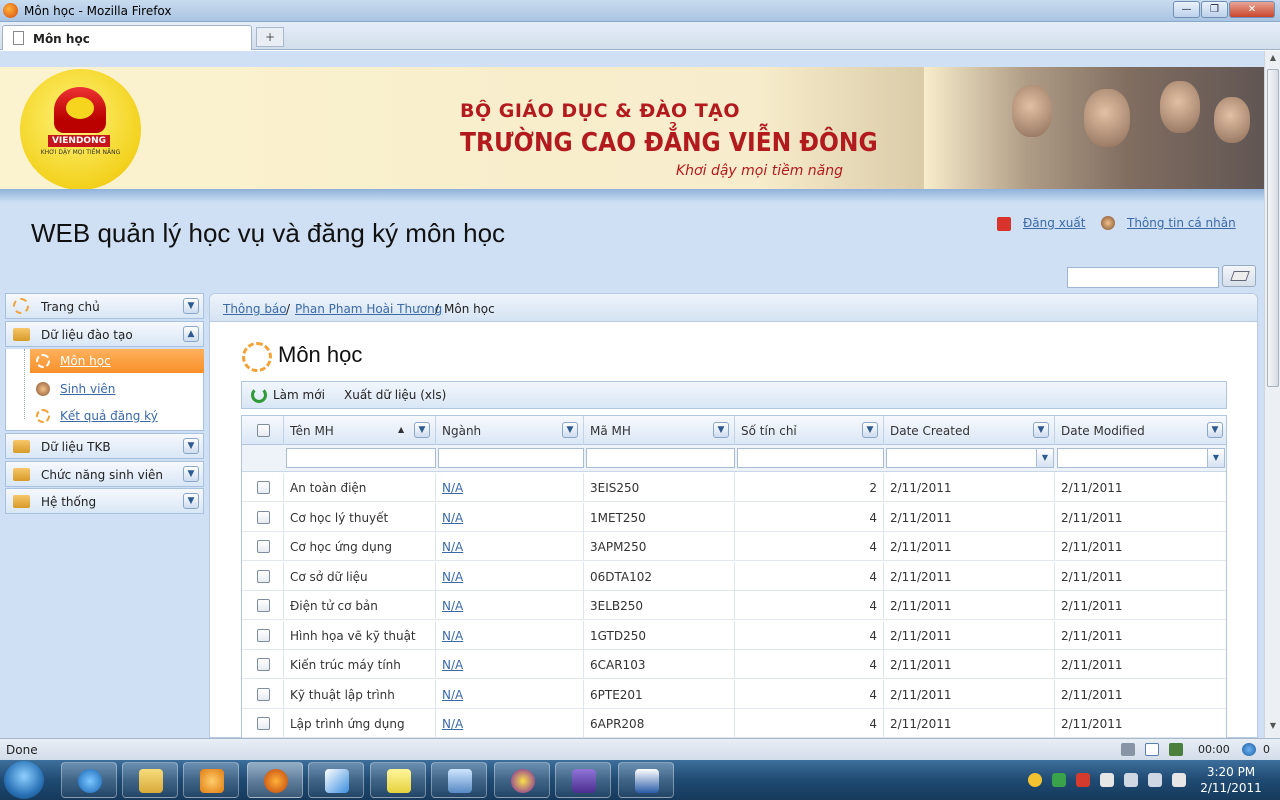 The width and height of the screenshot is (1280, 800). What do you see at coordinates (336, 780) in the screenshot?
I see `taskbar-app` at bounding box center [336, 780].